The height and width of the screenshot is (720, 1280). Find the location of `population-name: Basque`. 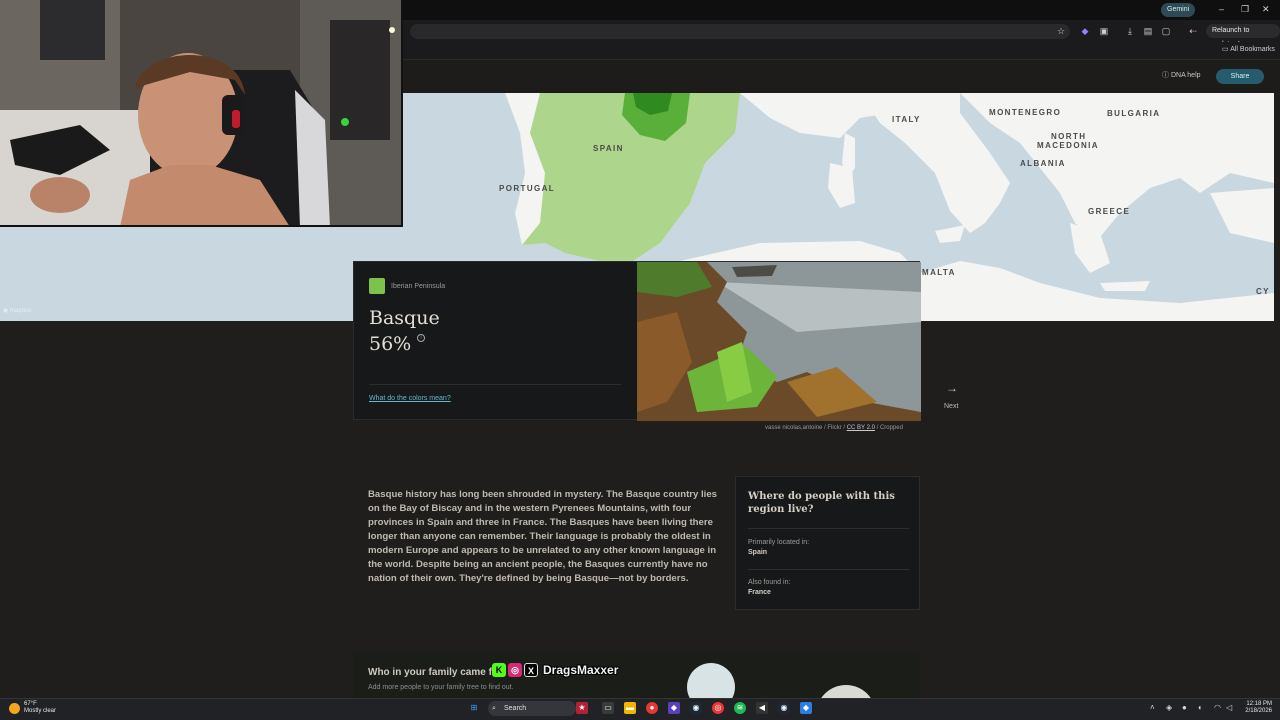

population-name: Basque is located at coordinates (404, 318).